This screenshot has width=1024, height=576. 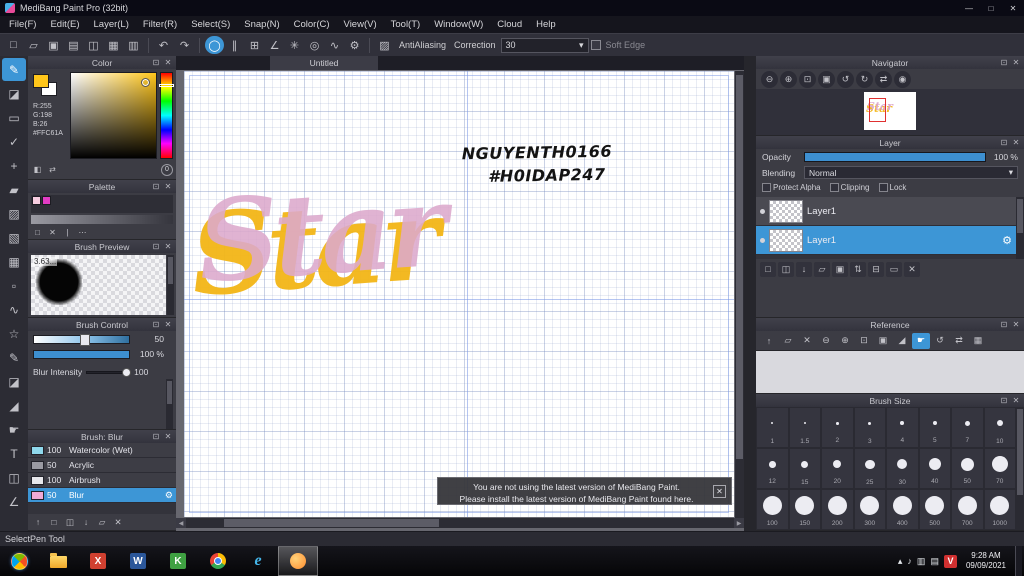 I want to click on menu-tool: Tool(T), so click(x=406, y=24).